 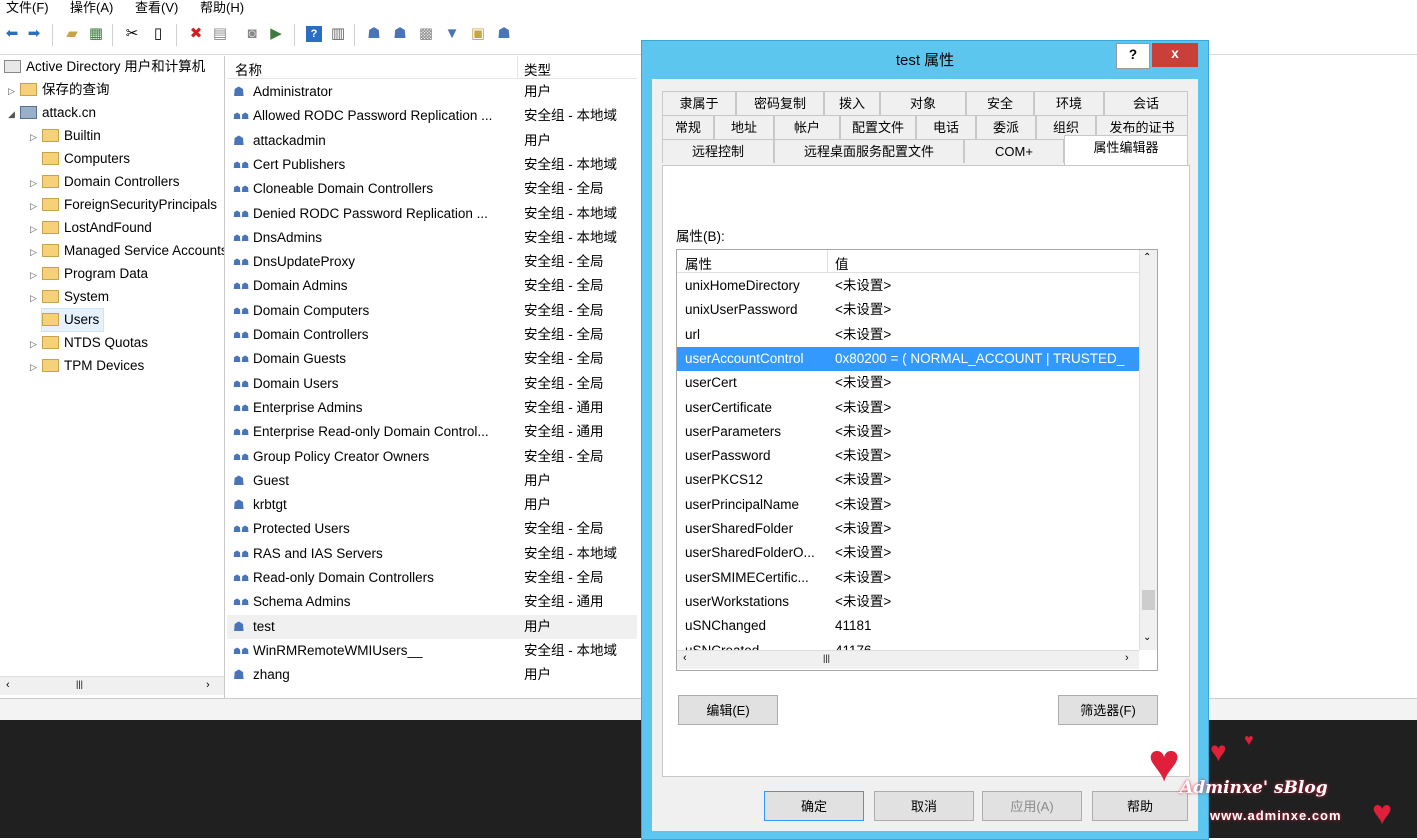 I want to click on list-item: ☗☗ DnsAdmins 安全组 - 本地域, so click(x=432, y=238).